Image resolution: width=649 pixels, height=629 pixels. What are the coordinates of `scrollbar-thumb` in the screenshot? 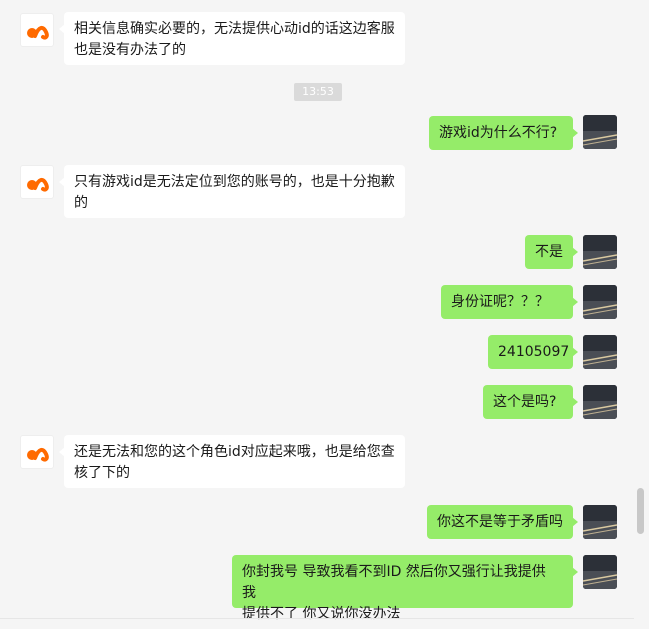 It's located at (640, 511).